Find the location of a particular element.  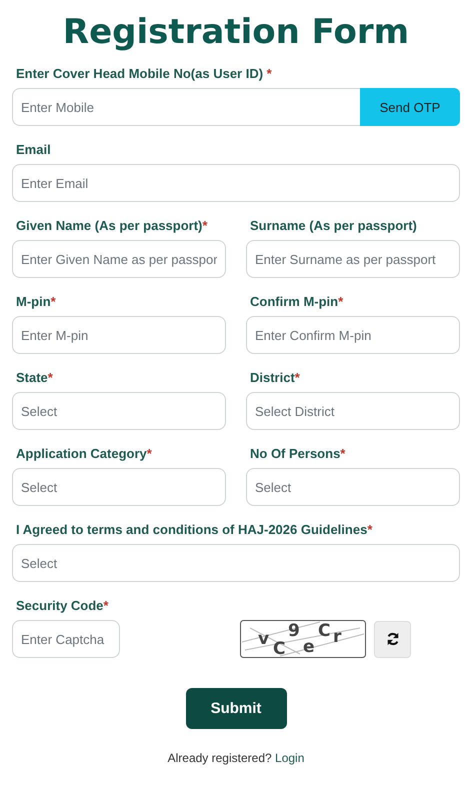

submit-button: Submit is located at coordinates (236, 708).